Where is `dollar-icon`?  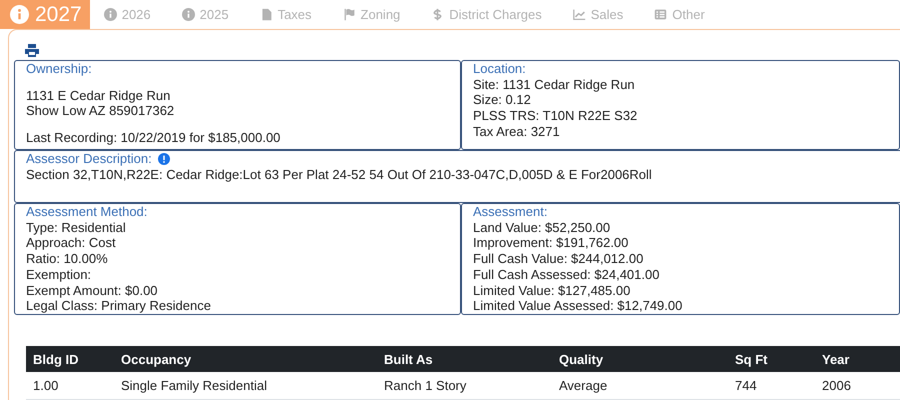
dollar-icon is located at coordinates (437, 14).